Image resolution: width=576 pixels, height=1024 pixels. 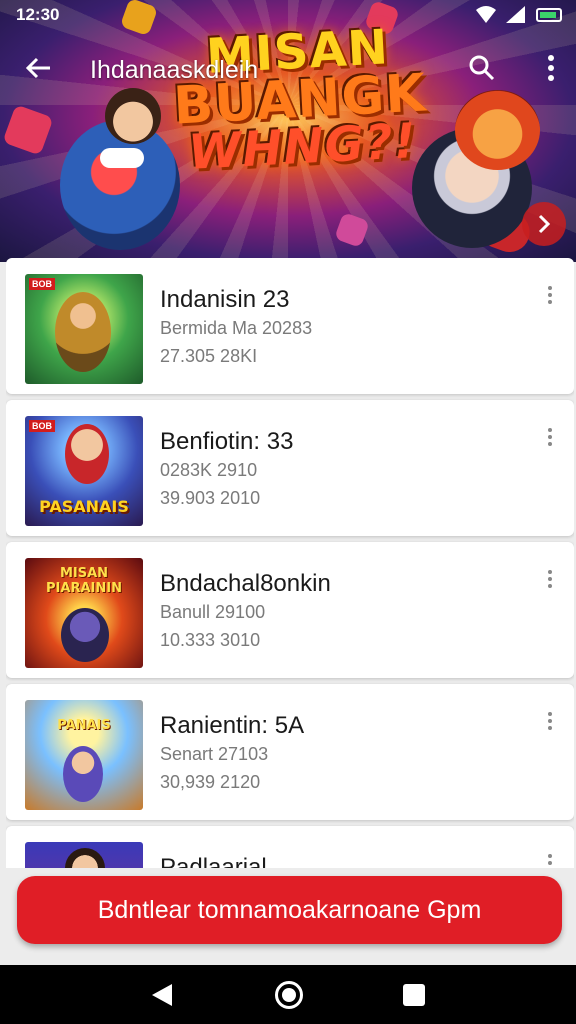 What do you see at coordinates (210, 782) in the screenshot?
I see `item-meta: 30,939 2120` at bounding box center [210, 782].